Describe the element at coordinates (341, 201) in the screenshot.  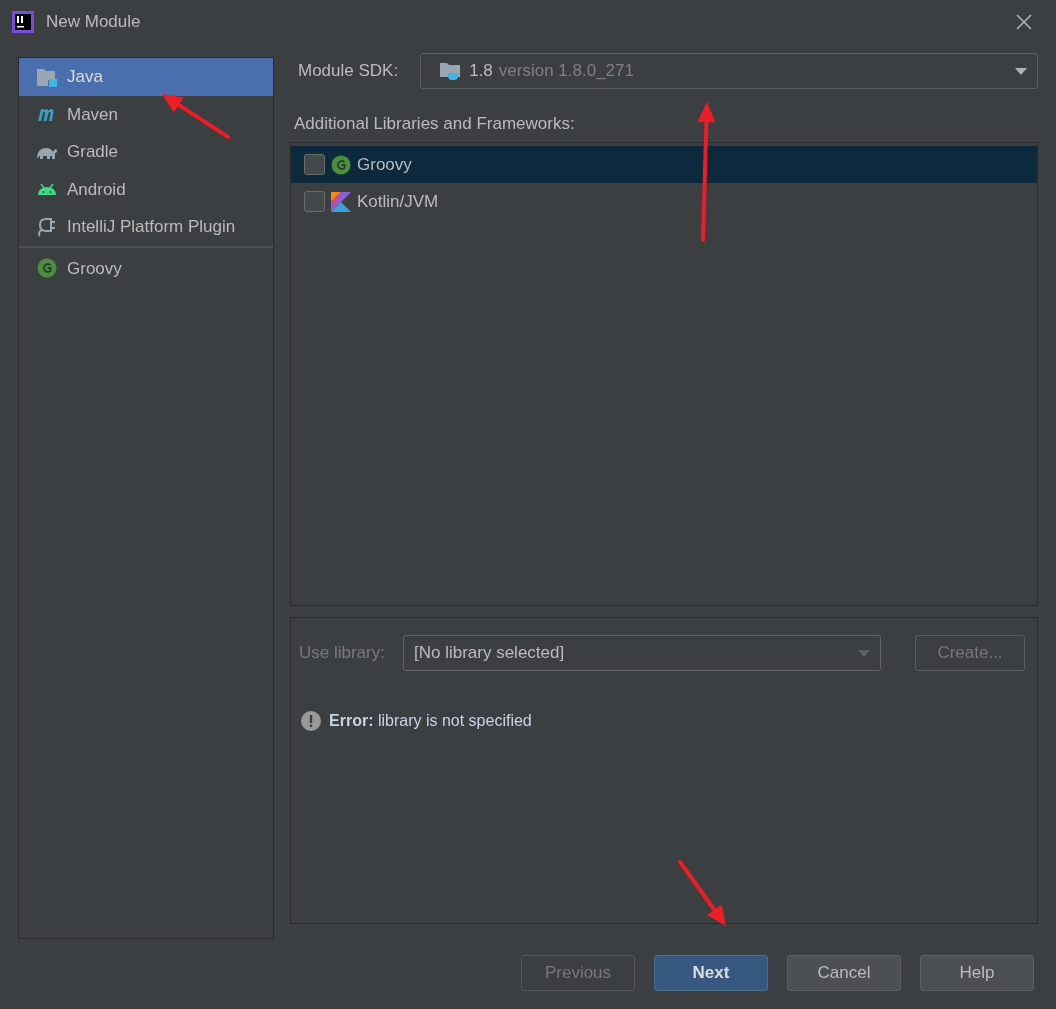
I see `kotlin-icon` at that location.